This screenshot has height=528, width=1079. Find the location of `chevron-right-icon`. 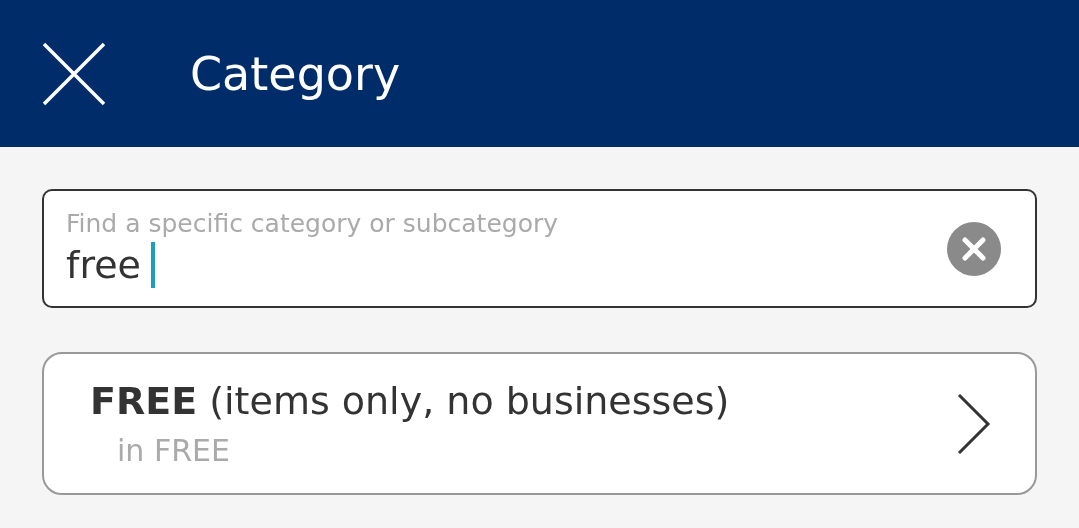

chevron-right-icon is located at coordinates (974, 423).